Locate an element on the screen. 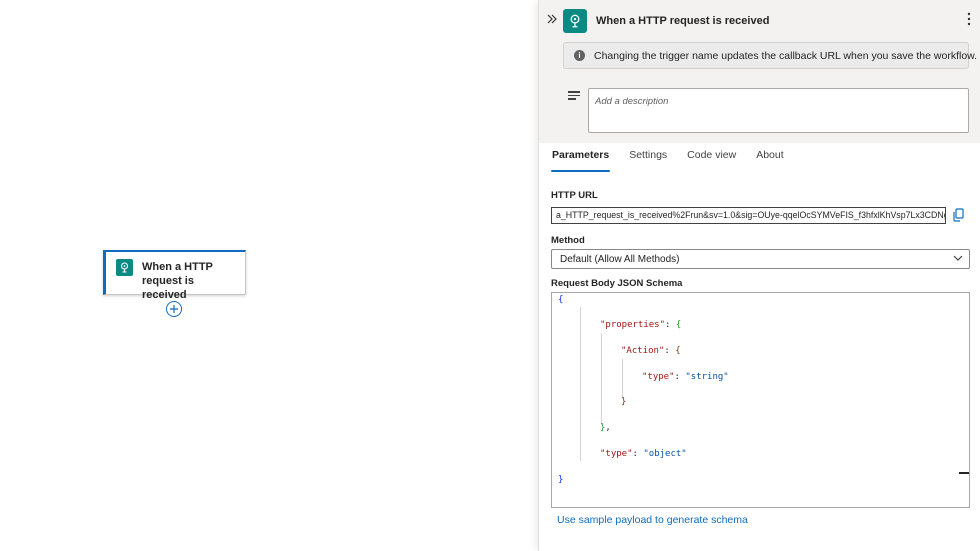 This screenshot has width=980, height=551. description-icon is located at coordinates (574, 96).